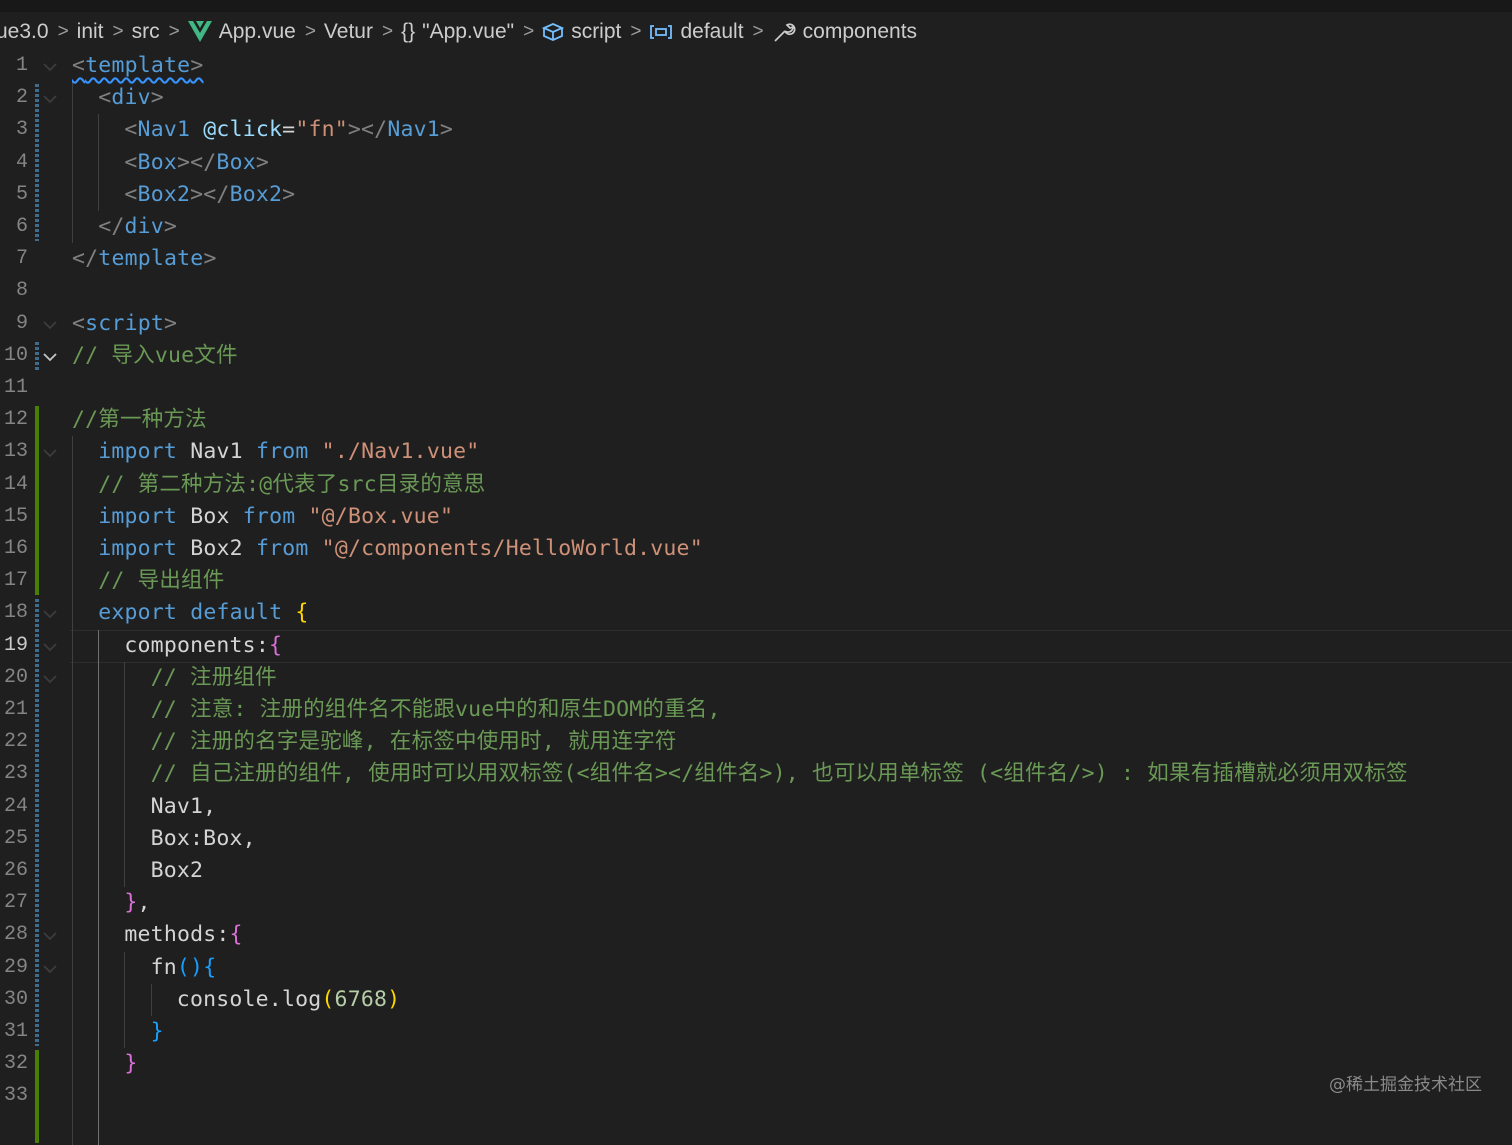 This screenshot has width=1512, height=1145. I want to click on chevron-right-icon: >, so click(174, 31).